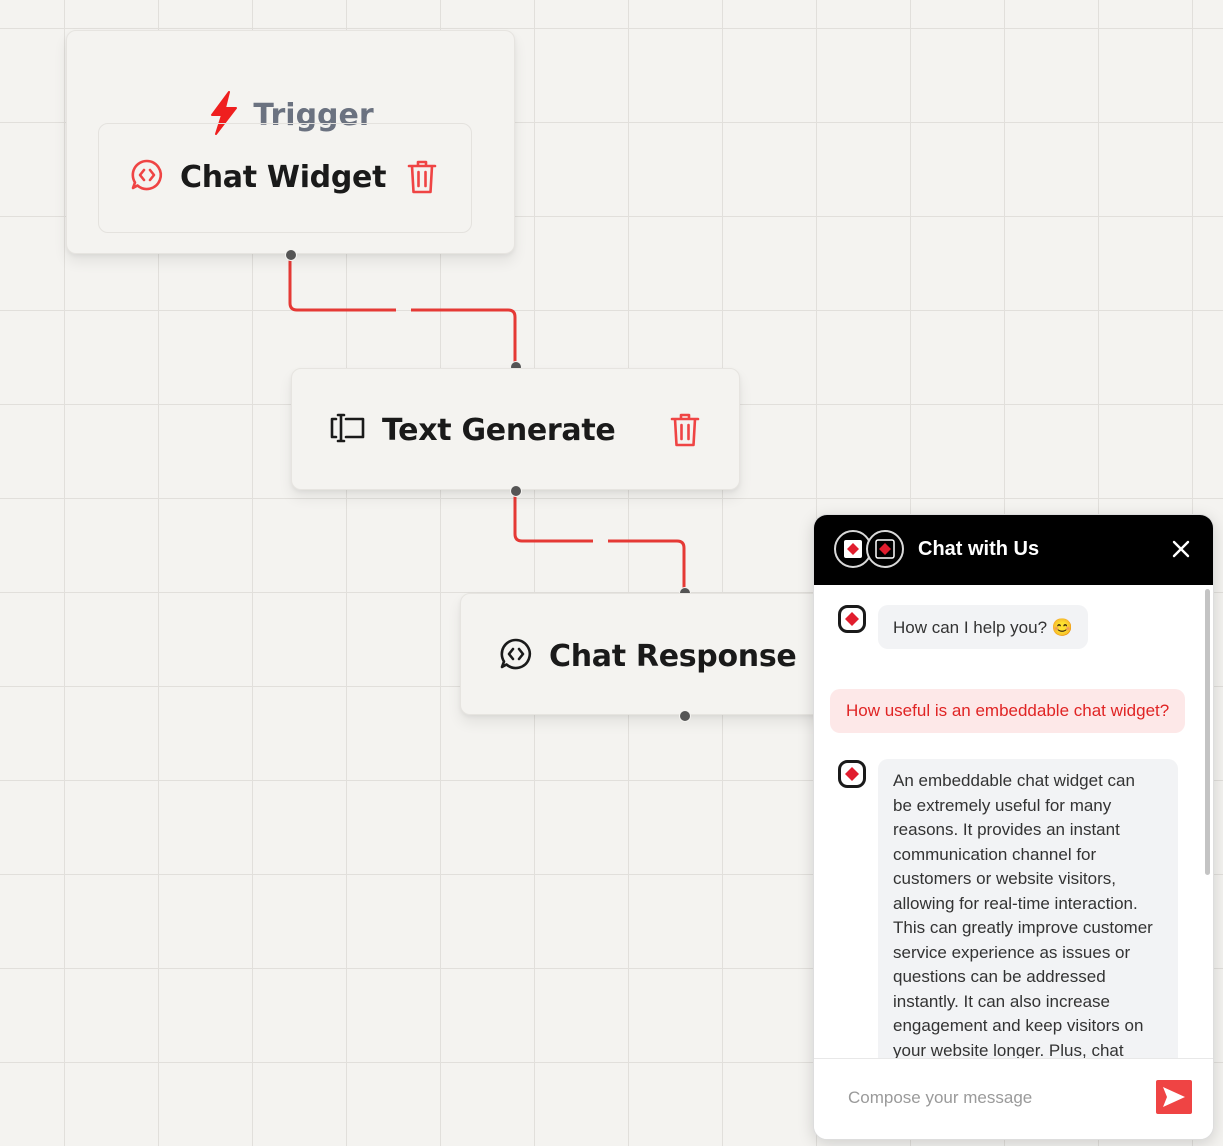  I want to click on bot-message-line: allowing for real-time interaction., so click(1015, 903).